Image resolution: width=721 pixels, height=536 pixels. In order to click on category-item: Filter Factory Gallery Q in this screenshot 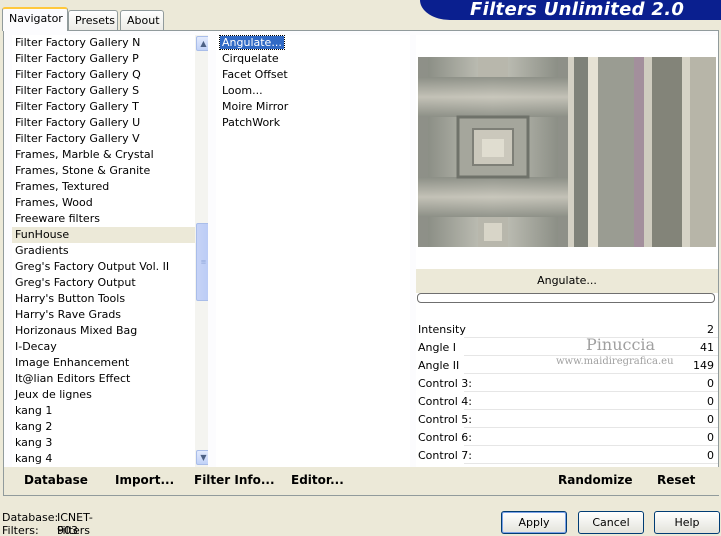, I will do `click(110, 75)`.